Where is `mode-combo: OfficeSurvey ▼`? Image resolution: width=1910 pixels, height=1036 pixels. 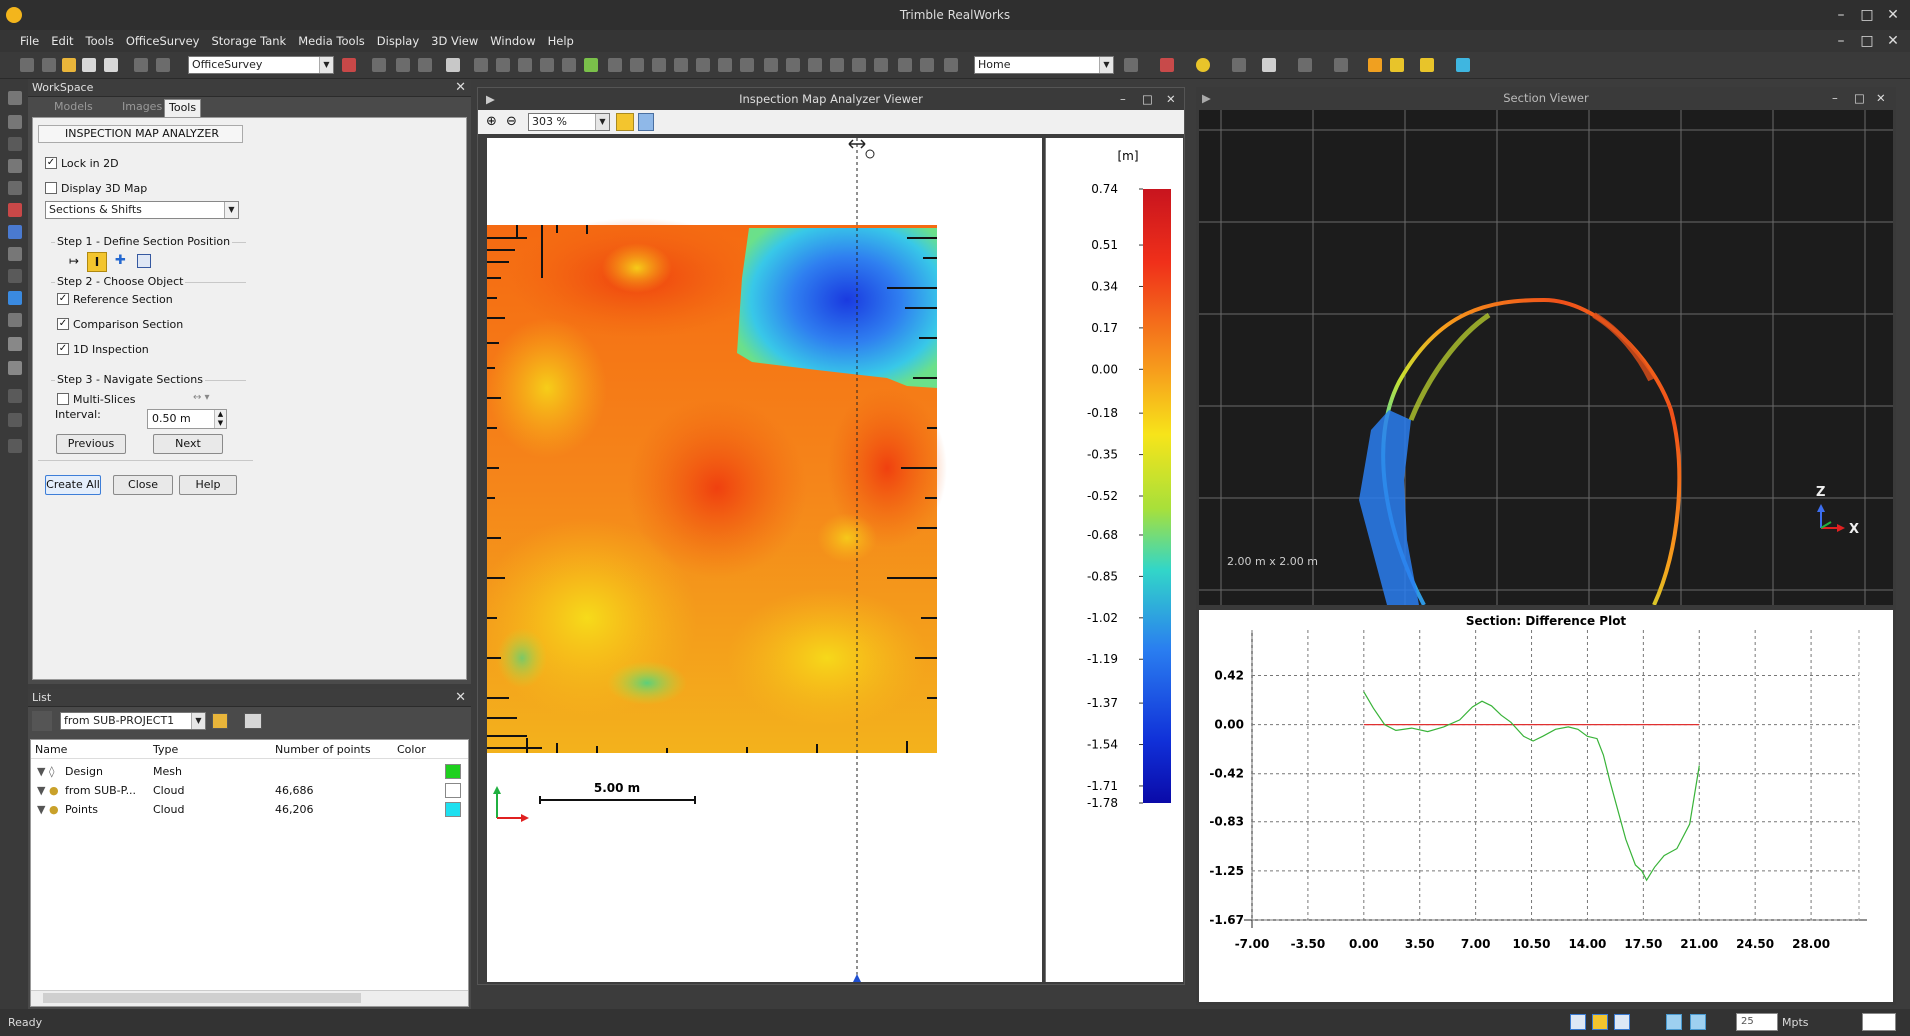 mode-combo: OfficeSurvey ▼ is located at coordinates (261, 65).